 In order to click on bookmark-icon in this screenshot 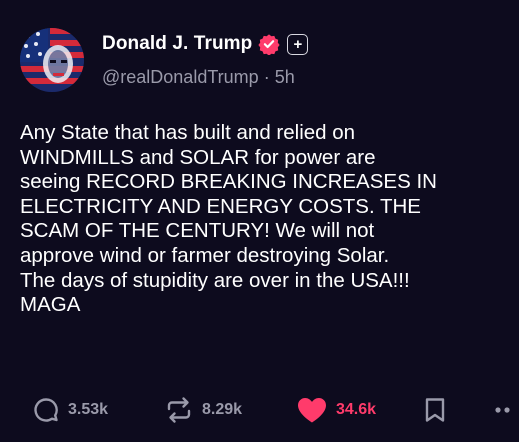, I will do `click(435, 410)`.